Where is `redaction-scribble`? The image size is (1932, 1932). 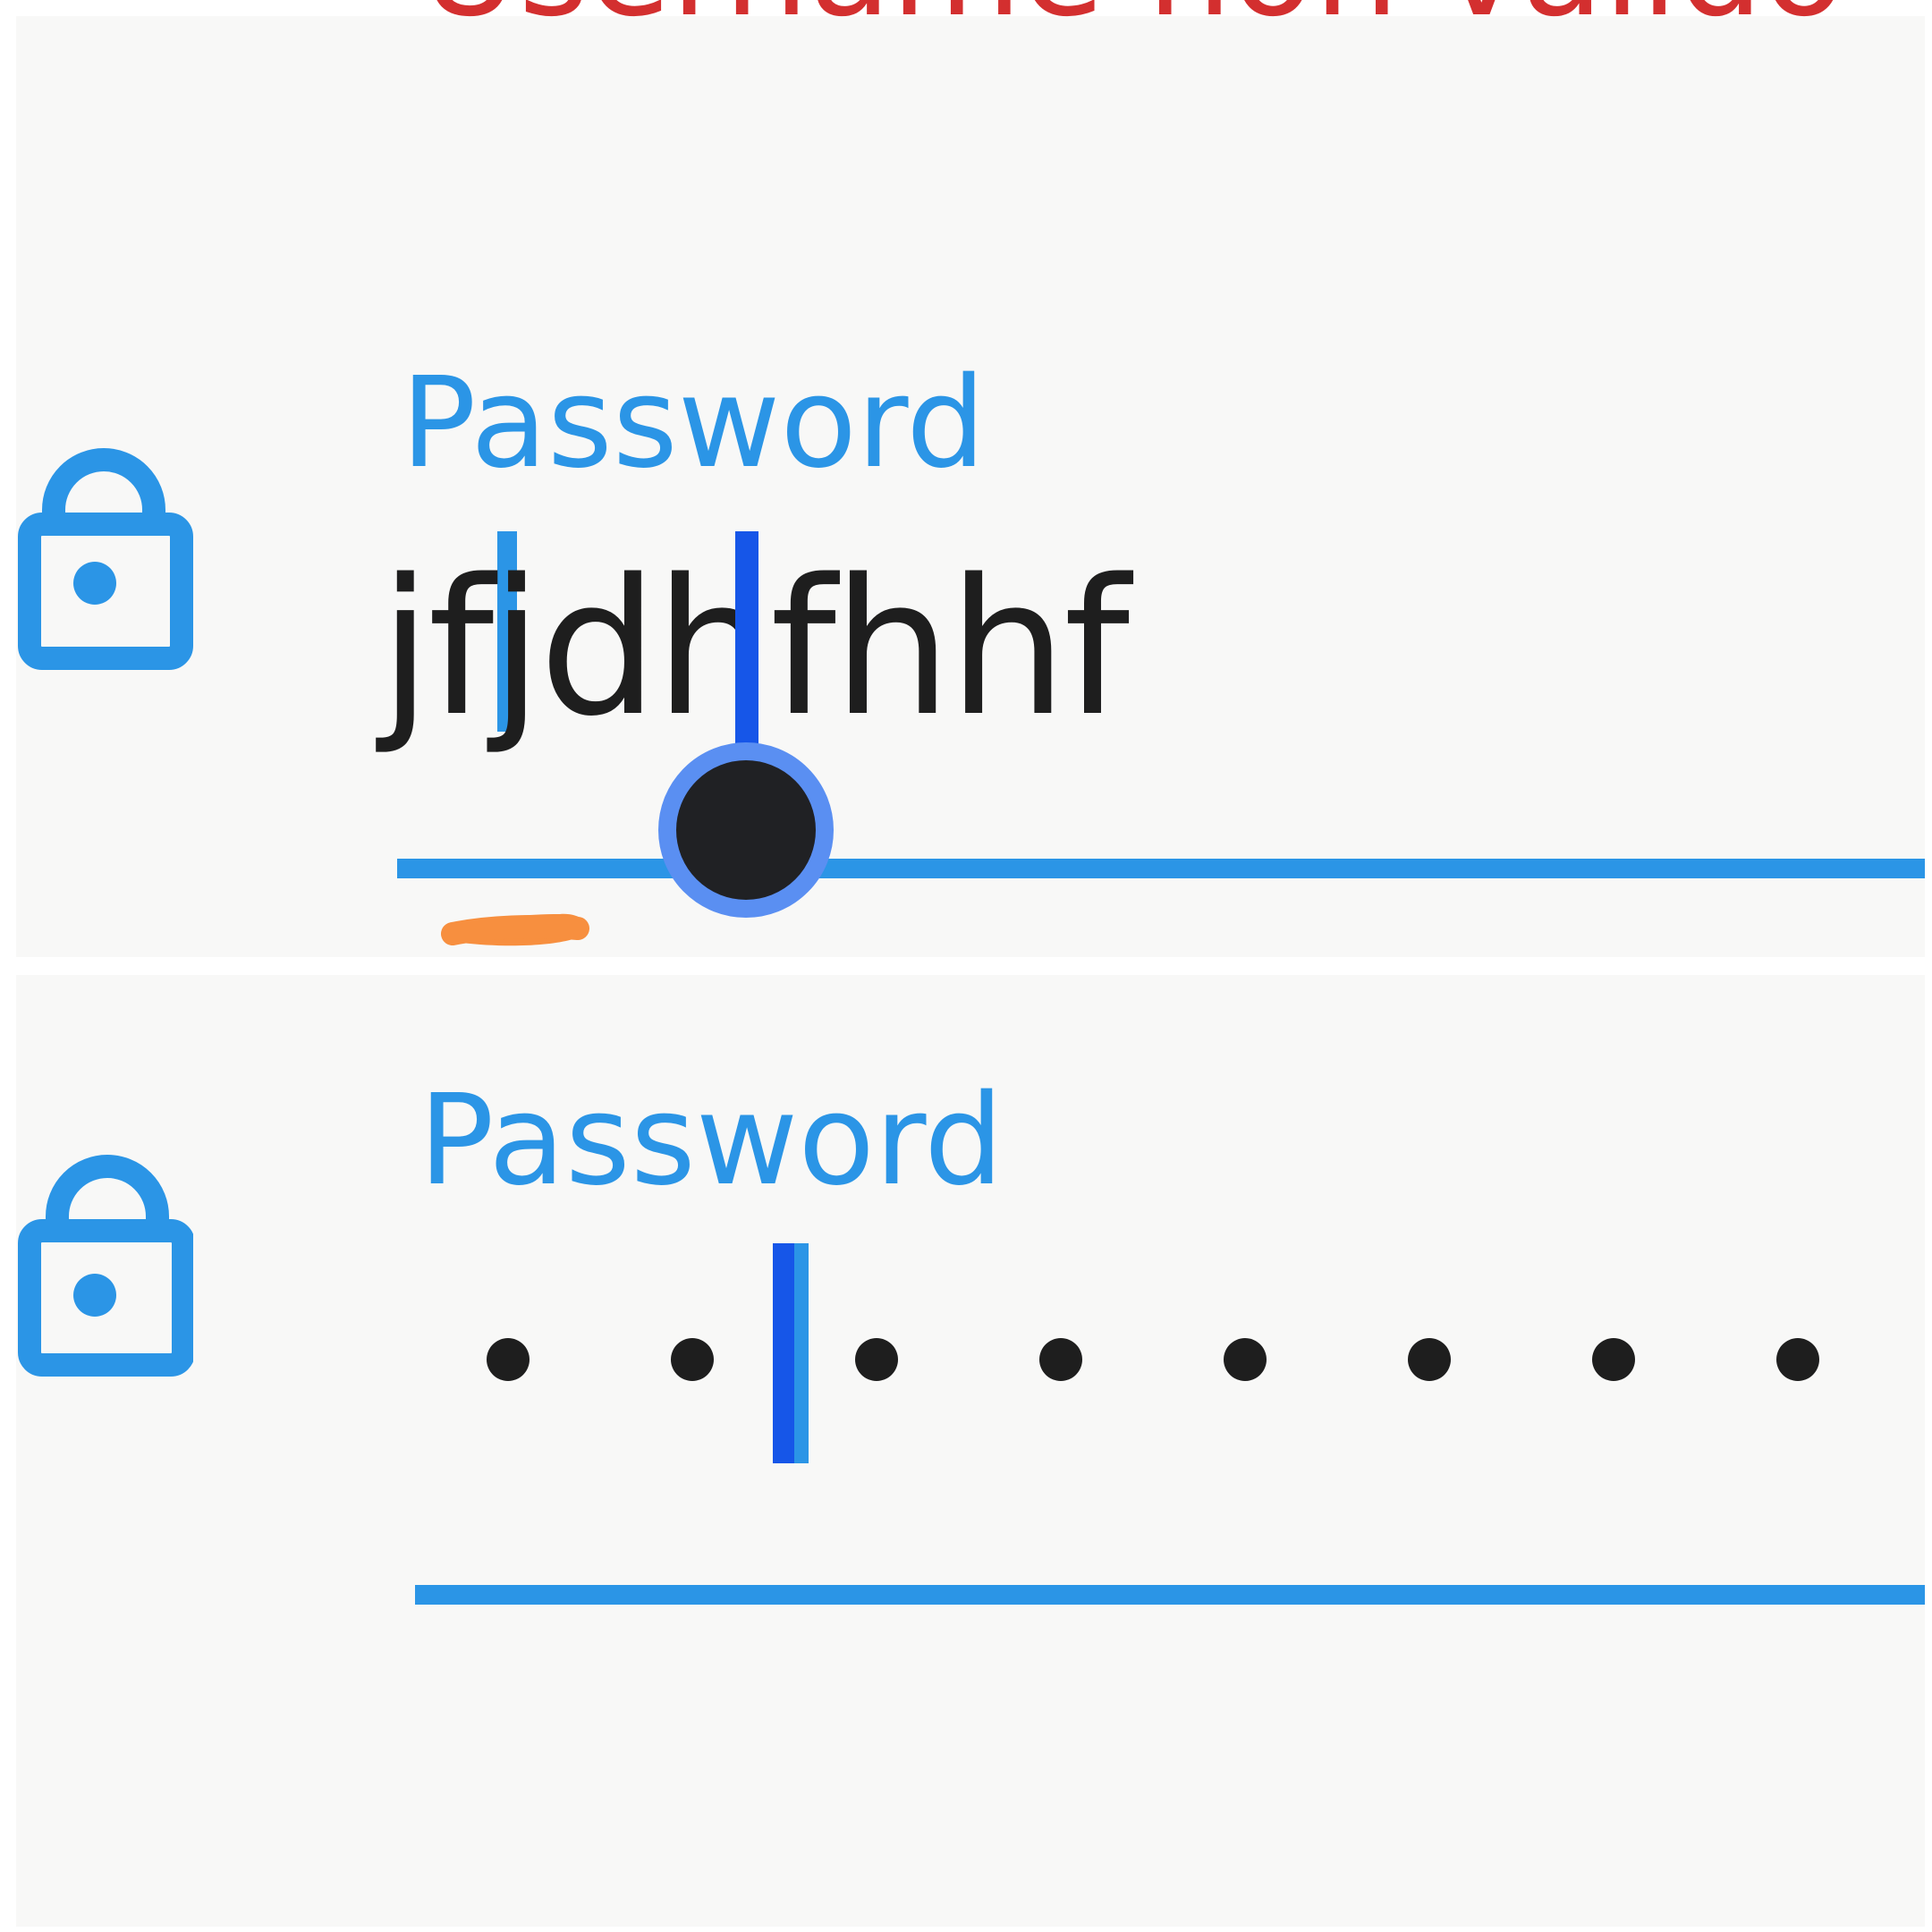
redaction-scribble is located at coordinates (515, 929).